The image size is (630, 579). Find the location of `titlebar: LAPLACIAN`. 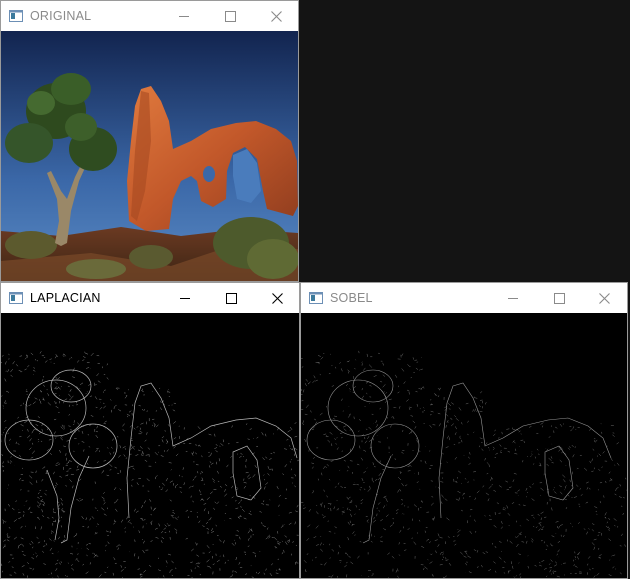

titlebar: LAPLACIAN is located at coordinates (150, 298).